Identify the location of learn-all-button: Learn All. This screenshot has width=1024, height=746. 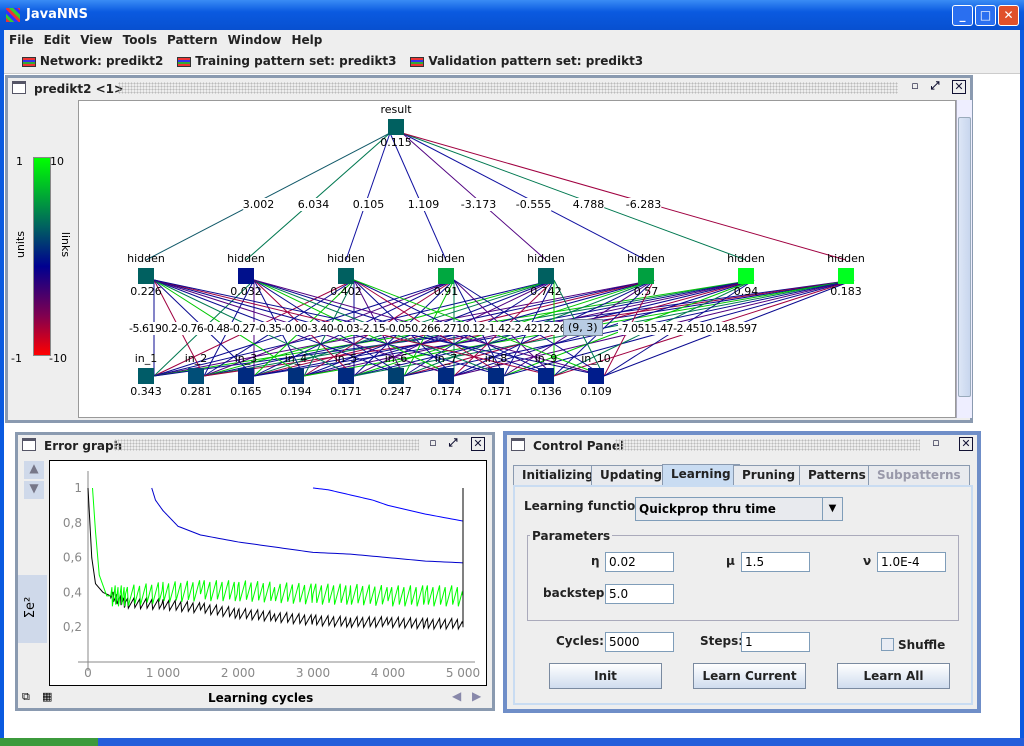
(893, 676).